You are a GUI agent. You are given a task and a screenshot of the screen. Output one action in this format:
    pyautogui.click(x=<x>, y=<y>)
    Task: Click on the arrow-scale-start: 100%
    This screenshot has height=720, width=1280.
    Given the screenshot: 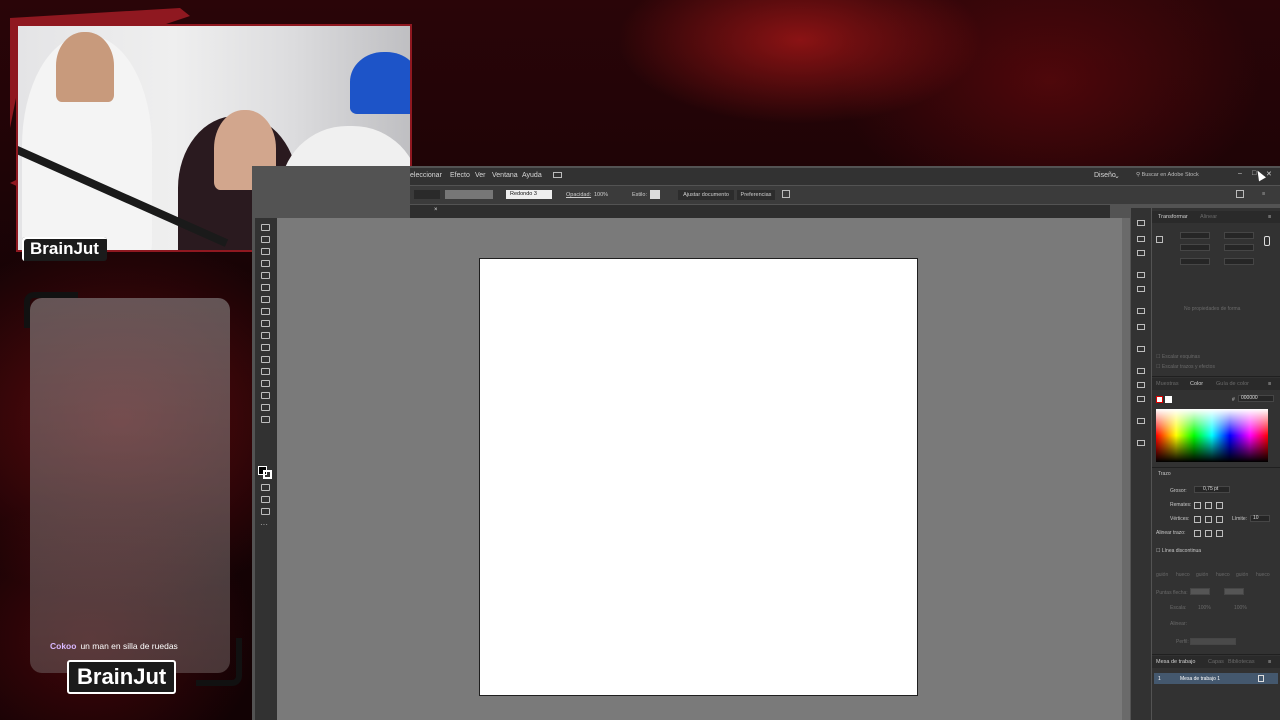 What is the action you would take?
    pyautogui.click(x=1204, y=608)
    